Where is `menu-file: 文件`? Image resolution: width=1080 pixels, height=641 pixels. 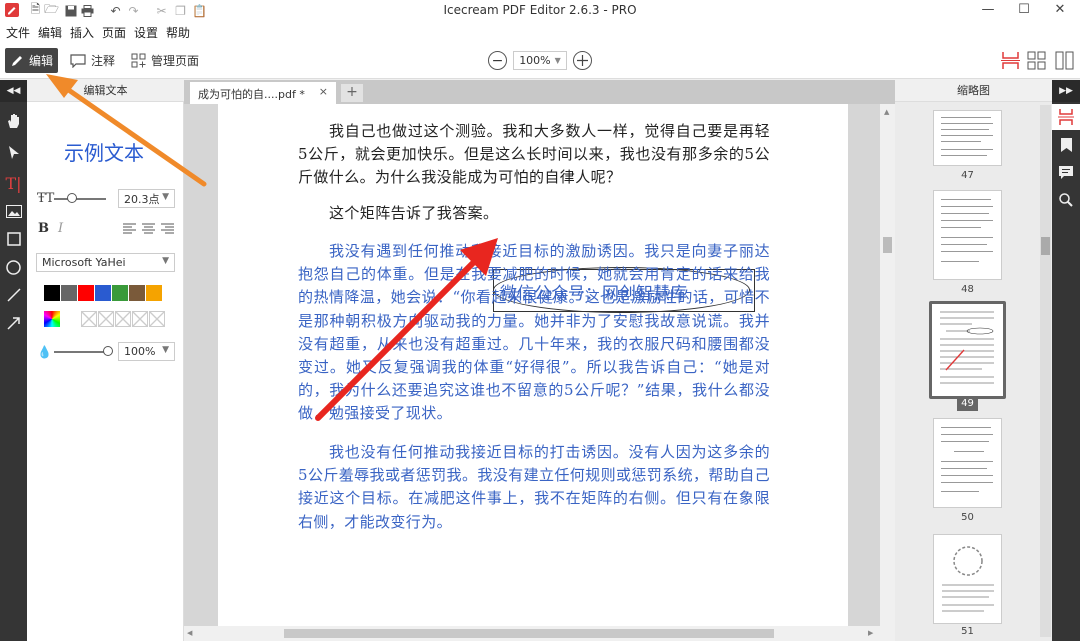
menu-file: 文件 is located at coordinates (18, 32).